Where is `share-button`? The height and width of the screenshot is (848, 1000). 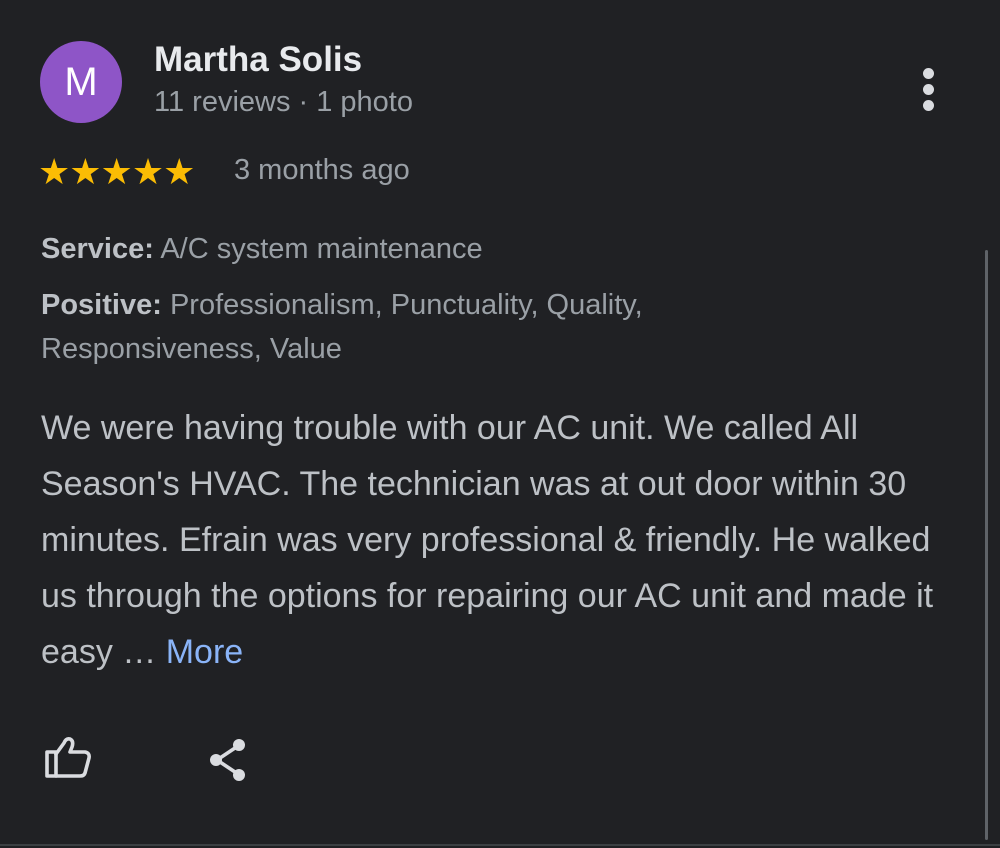 share-button is located at coordinates (228, 760).